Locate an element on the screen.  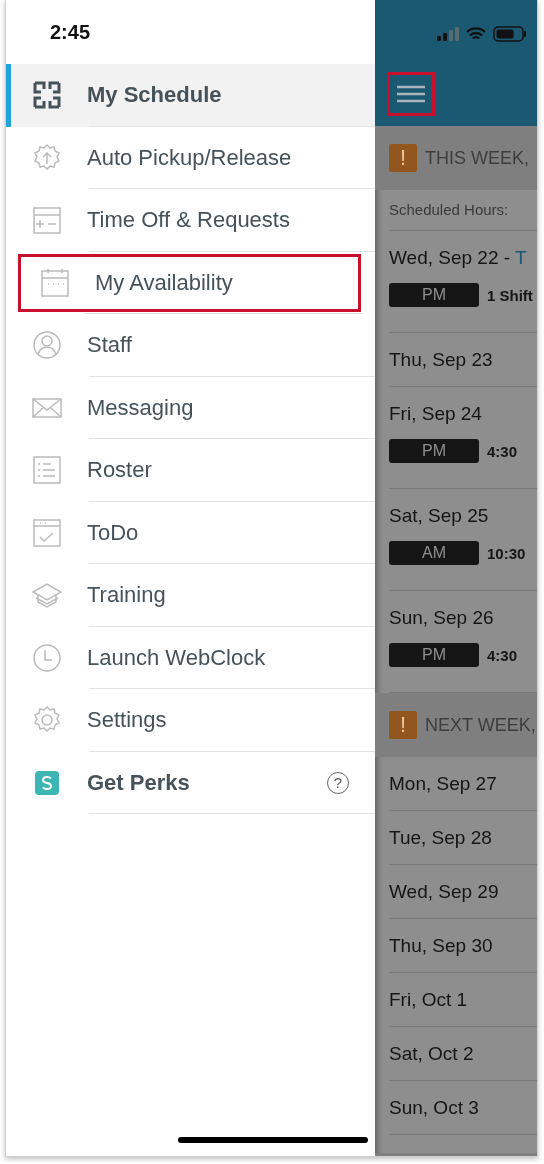
day-date: Sat, Sep 25 is located at coordinates (439, 515).